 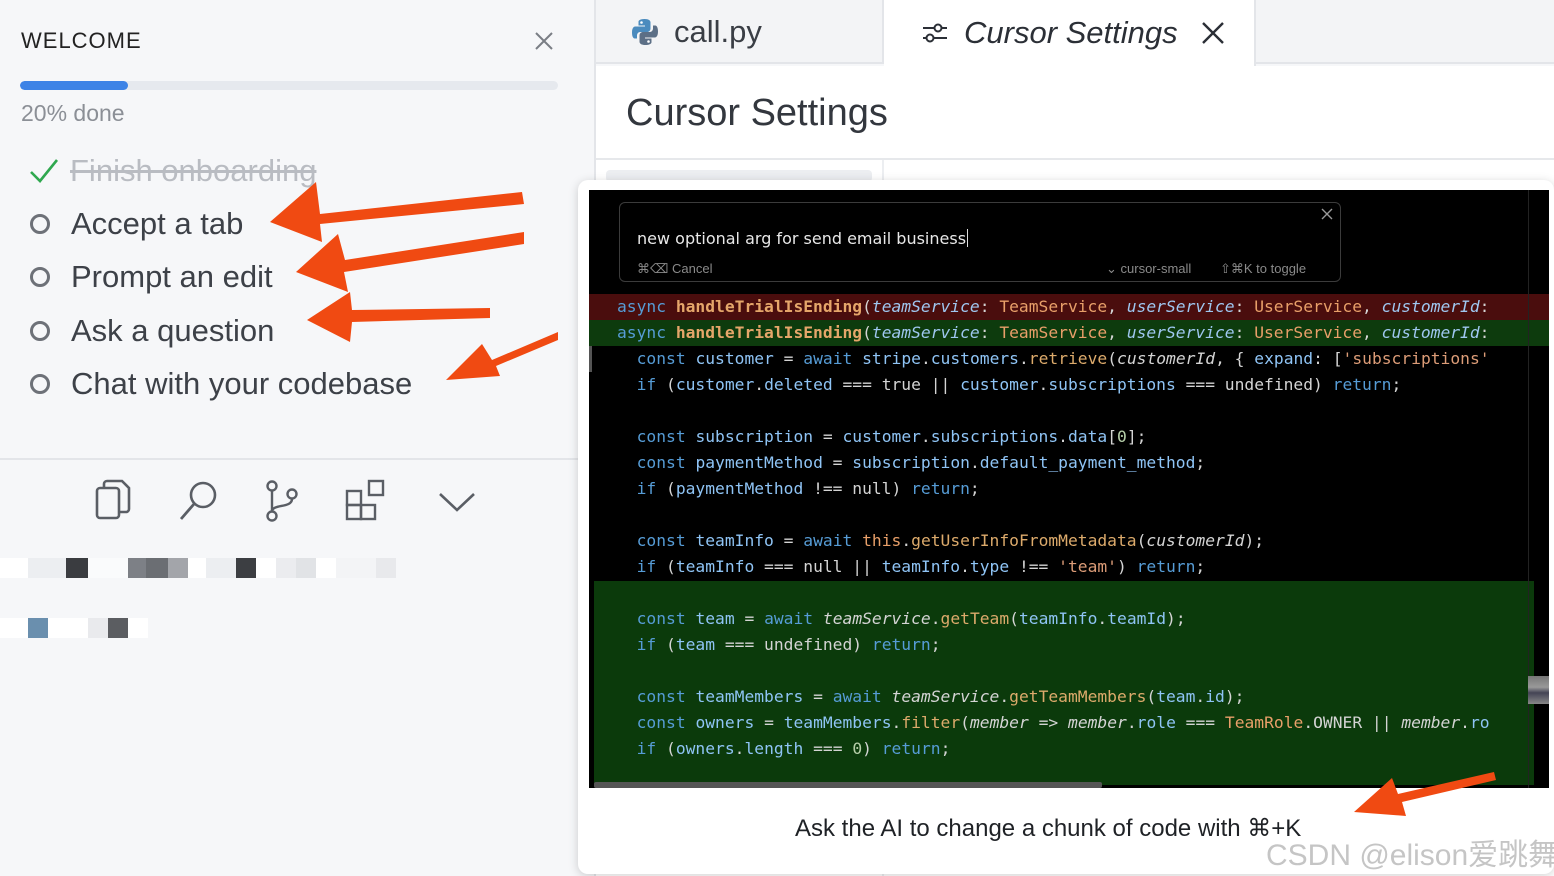 I want to click on watermark: CSDN @elison爱跳舞, so click(x=1410, y=855).